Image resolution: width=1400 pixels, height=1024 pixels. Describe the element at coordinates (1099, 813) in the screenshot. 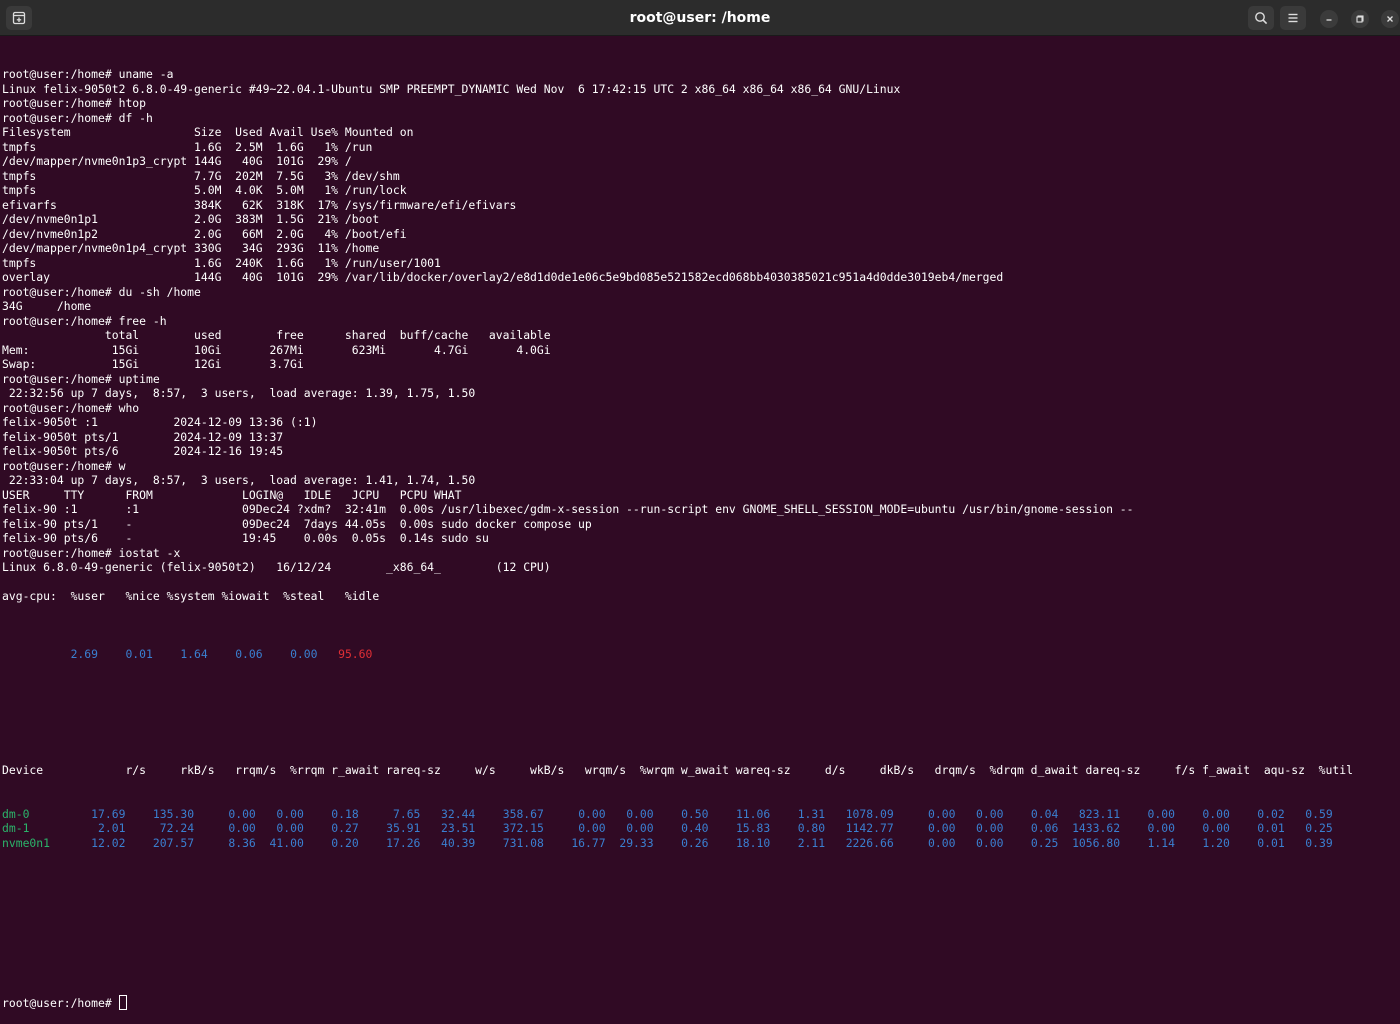

I see `iostat-value: 823.11` at that location.